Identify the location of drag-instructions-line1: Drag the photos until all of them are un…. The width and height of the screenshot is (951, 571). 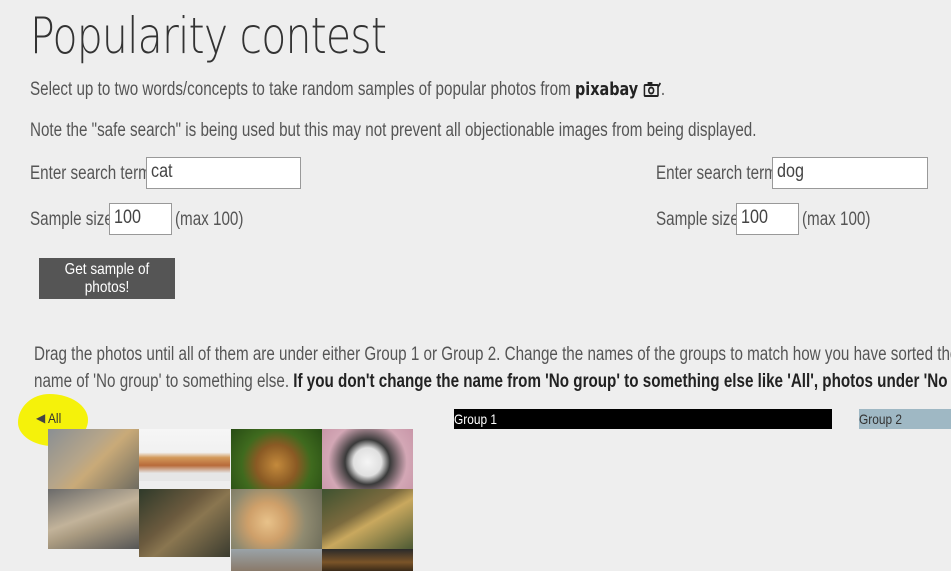
(492, 354).